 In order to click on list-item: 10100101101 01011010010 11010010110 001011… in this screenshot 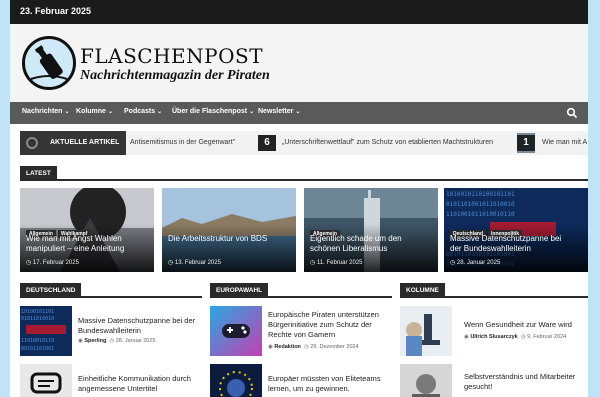, I will do `click(111, 332)`.